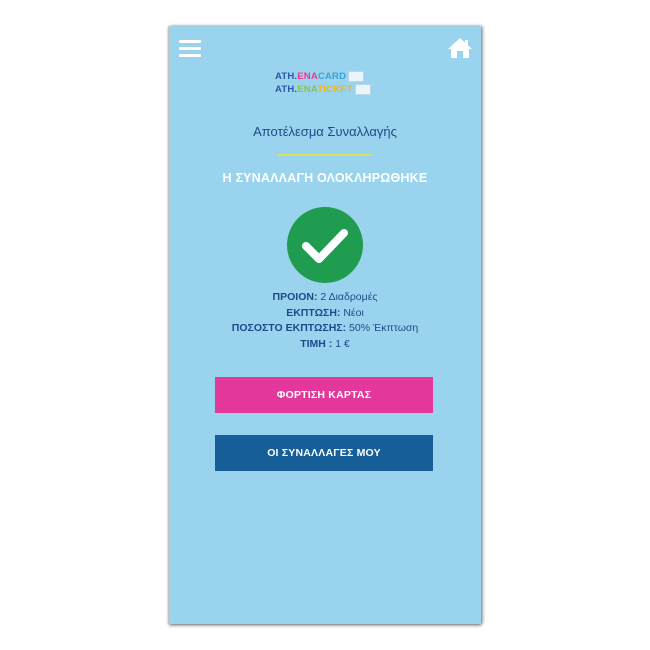  I want to click on discount-row: ΕΚΠΤΩΣΗ: Νέοι, so click(325, 312).